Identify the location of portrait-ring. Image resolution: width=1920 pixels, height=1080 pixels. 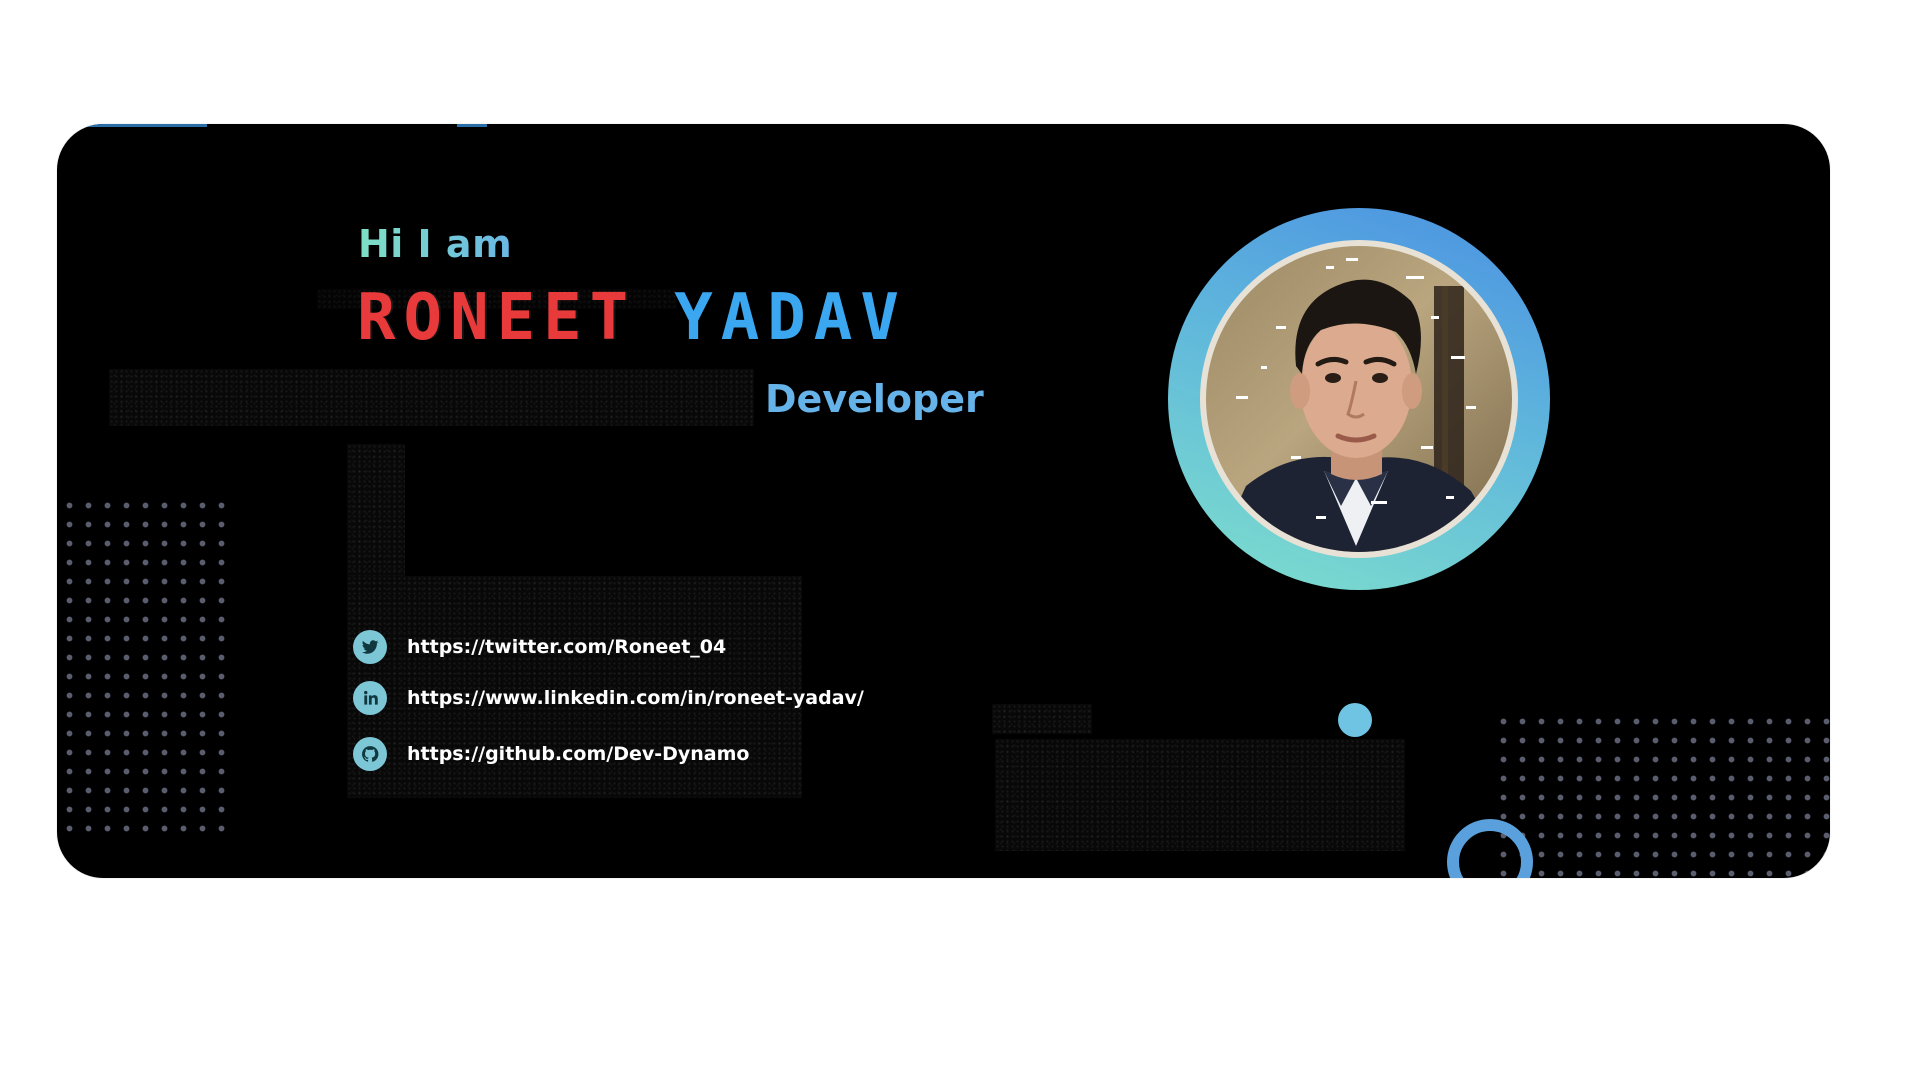
(1359, 399).